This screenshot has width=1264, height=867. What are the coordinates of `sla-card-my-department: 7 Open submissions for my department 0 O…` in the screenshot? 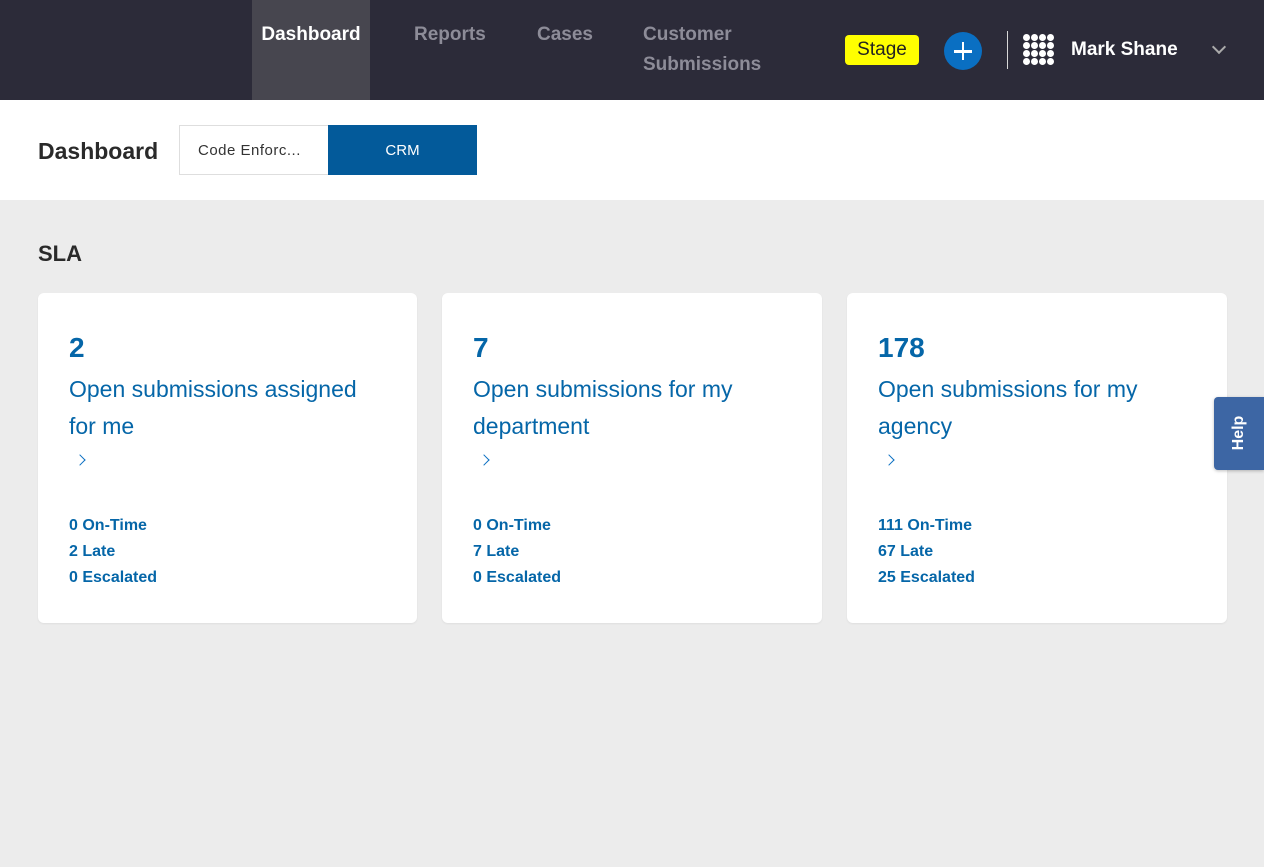 It's located at (632, 458).